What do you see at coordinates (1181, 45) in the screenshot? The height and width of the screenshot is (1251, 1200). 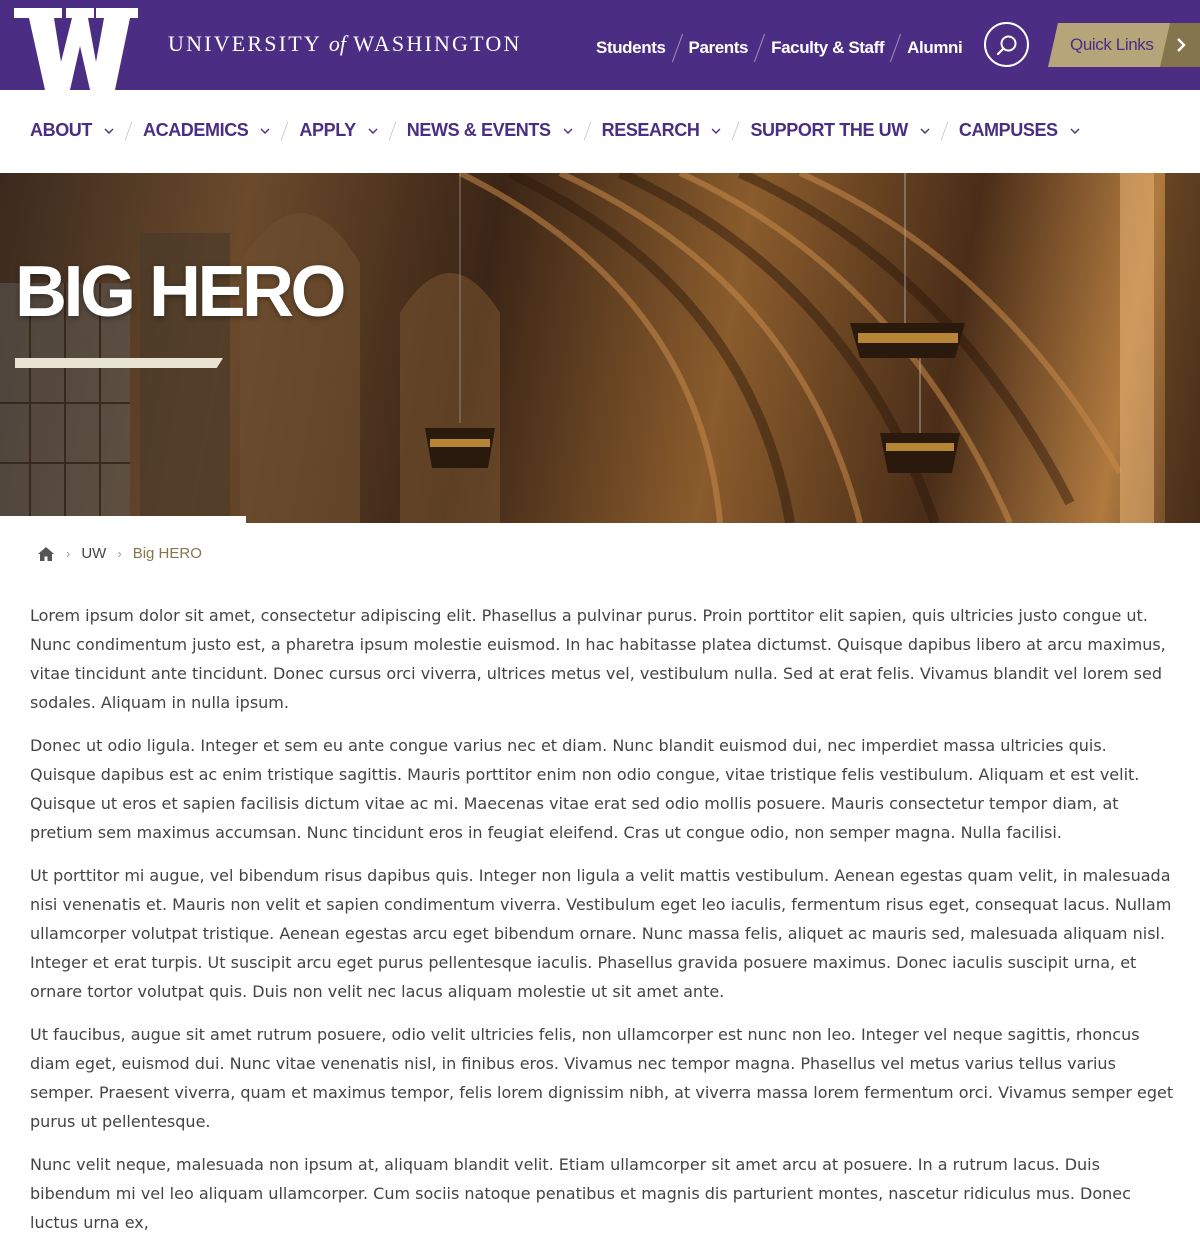 I see `chevron-right-icon` at bounding box center [1181, 45].